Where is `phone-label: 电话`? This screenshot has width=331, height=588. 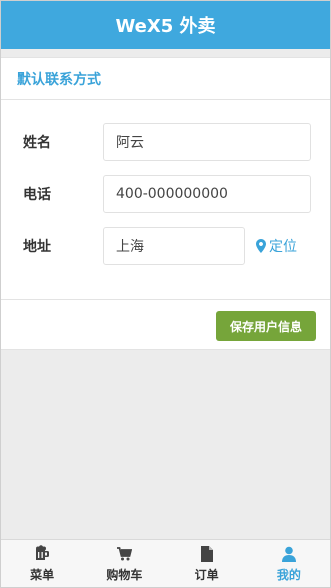 phone-label: 电话 is located at coordinates (37, 195).